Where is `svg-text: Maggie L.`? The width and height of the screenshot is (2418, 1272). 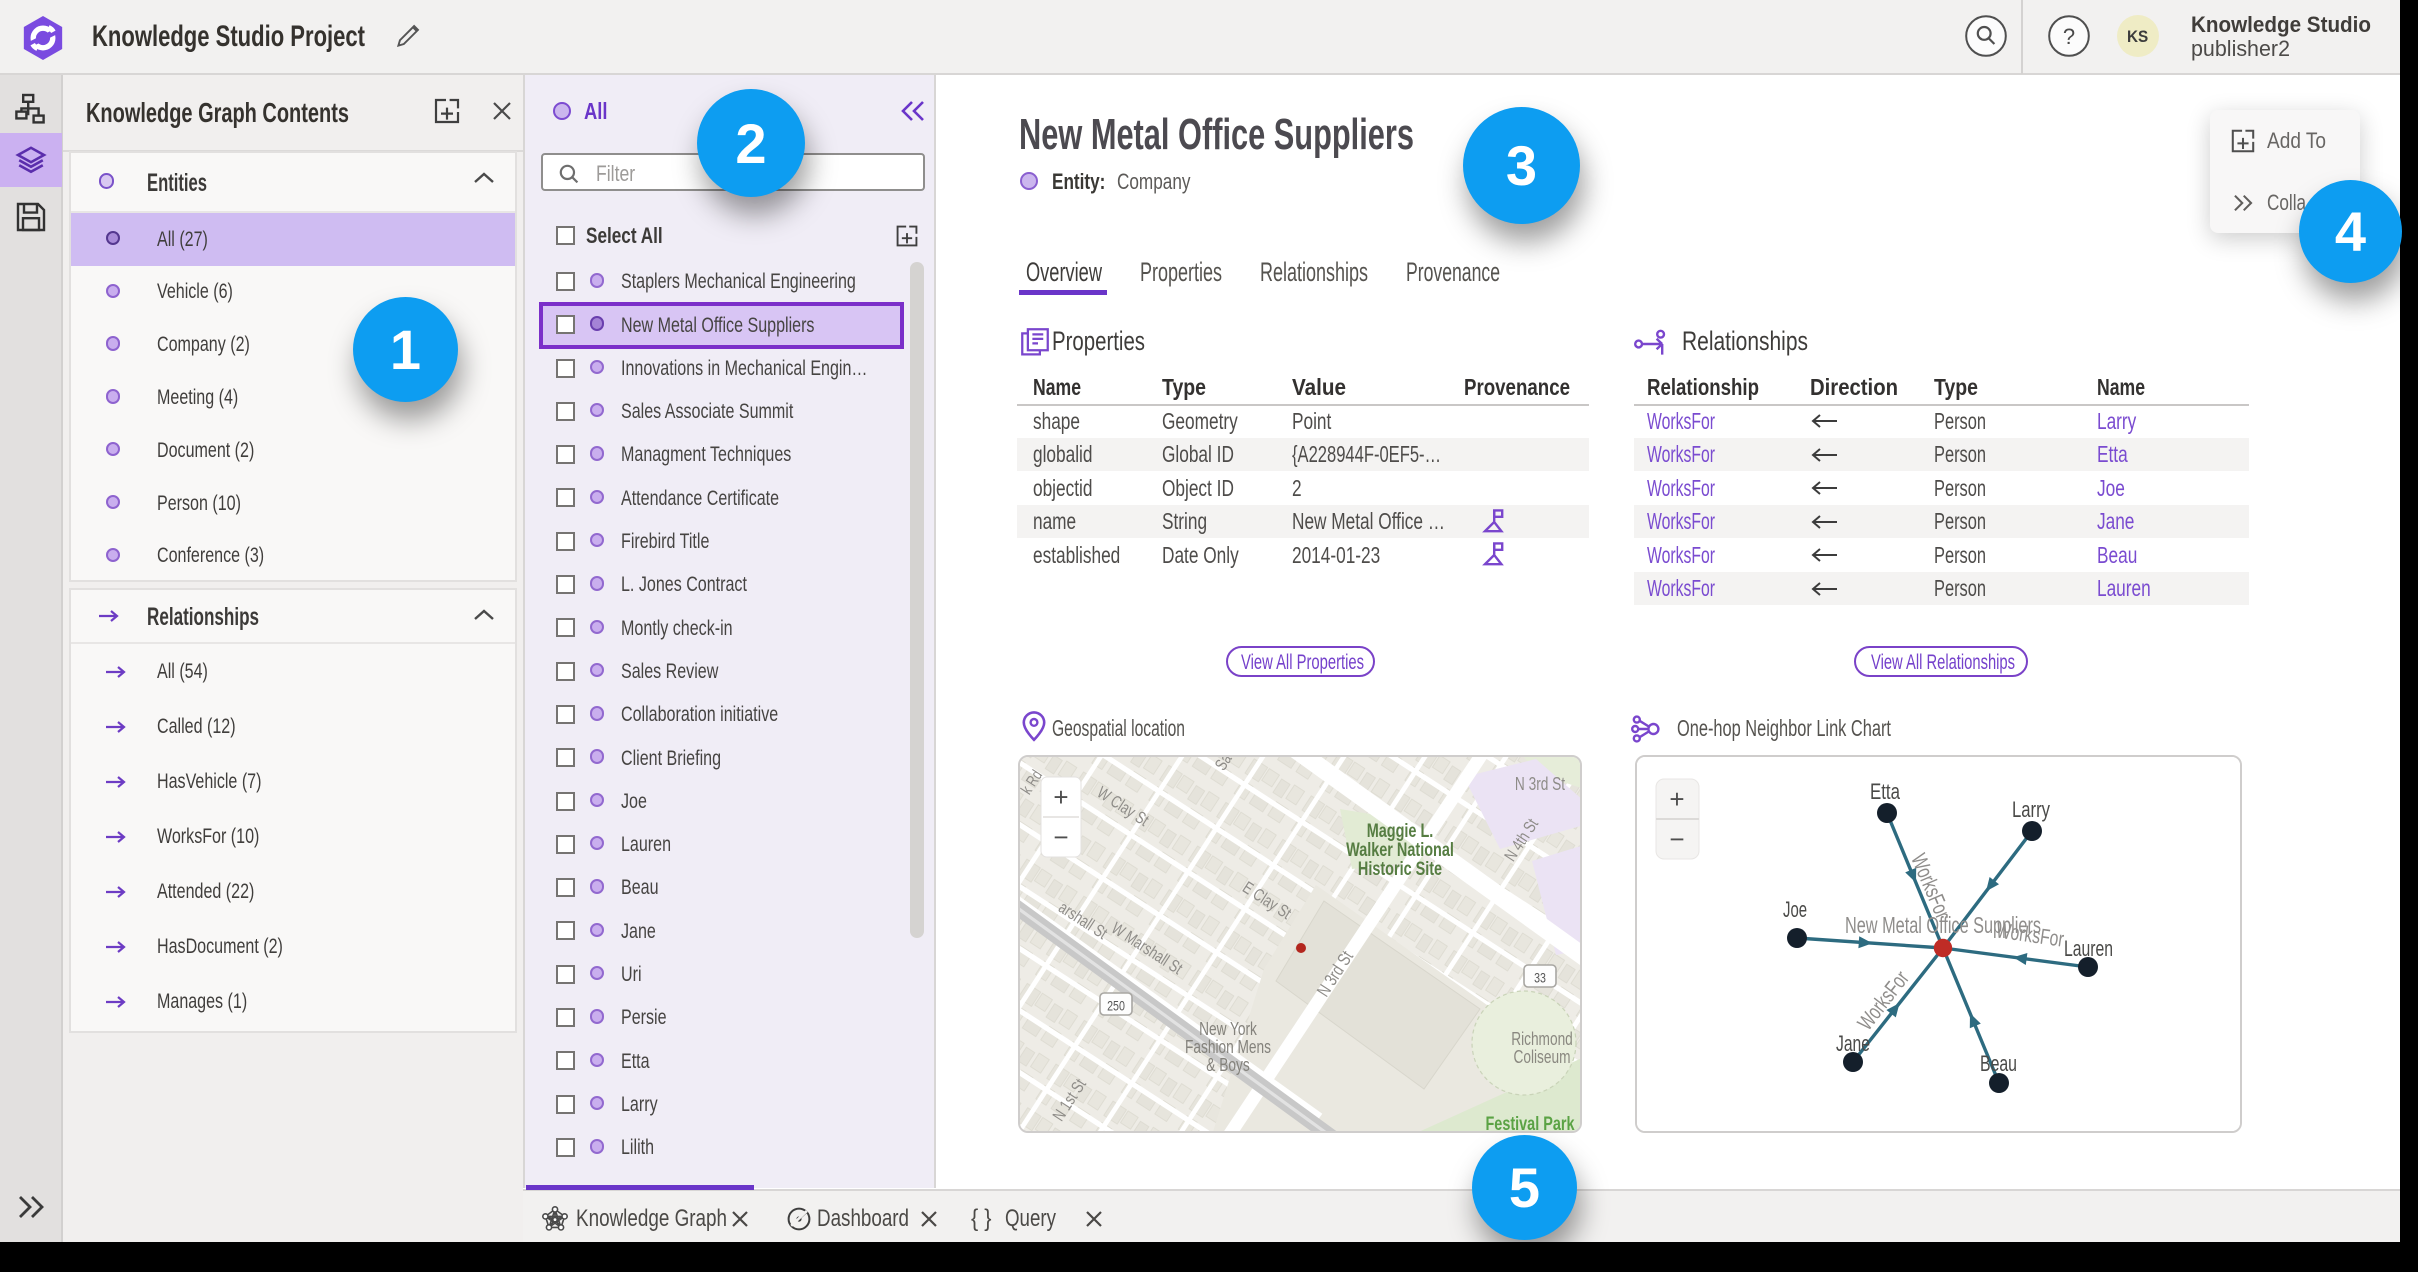
svg-text: Maggie L. is located at coordinates (1400, 831).